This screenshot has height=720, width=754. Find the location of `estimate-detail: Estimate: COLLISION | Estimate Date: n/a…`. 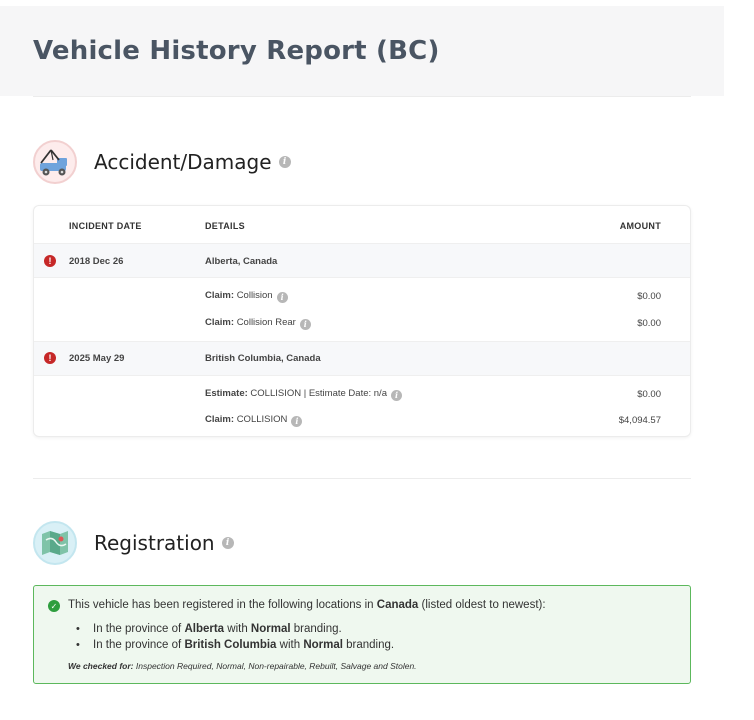

estimate-detail: Estimate: COLLISION | Estimate Date: n/a… is located at coordinates (303, 394).